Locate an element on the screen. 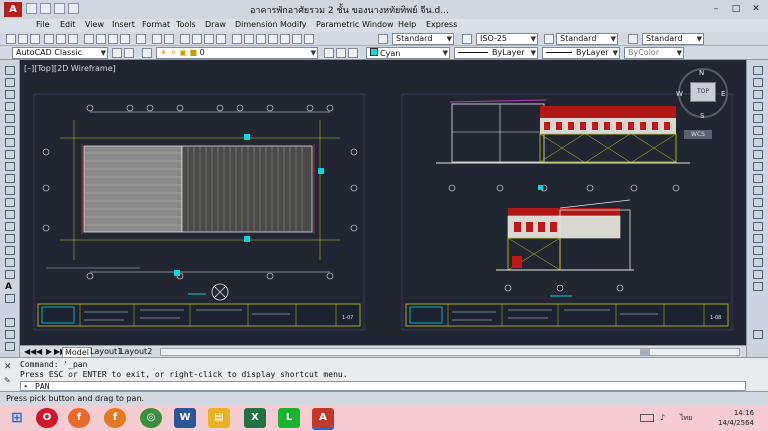  polyline-icon is located at coordinates (10, 94).